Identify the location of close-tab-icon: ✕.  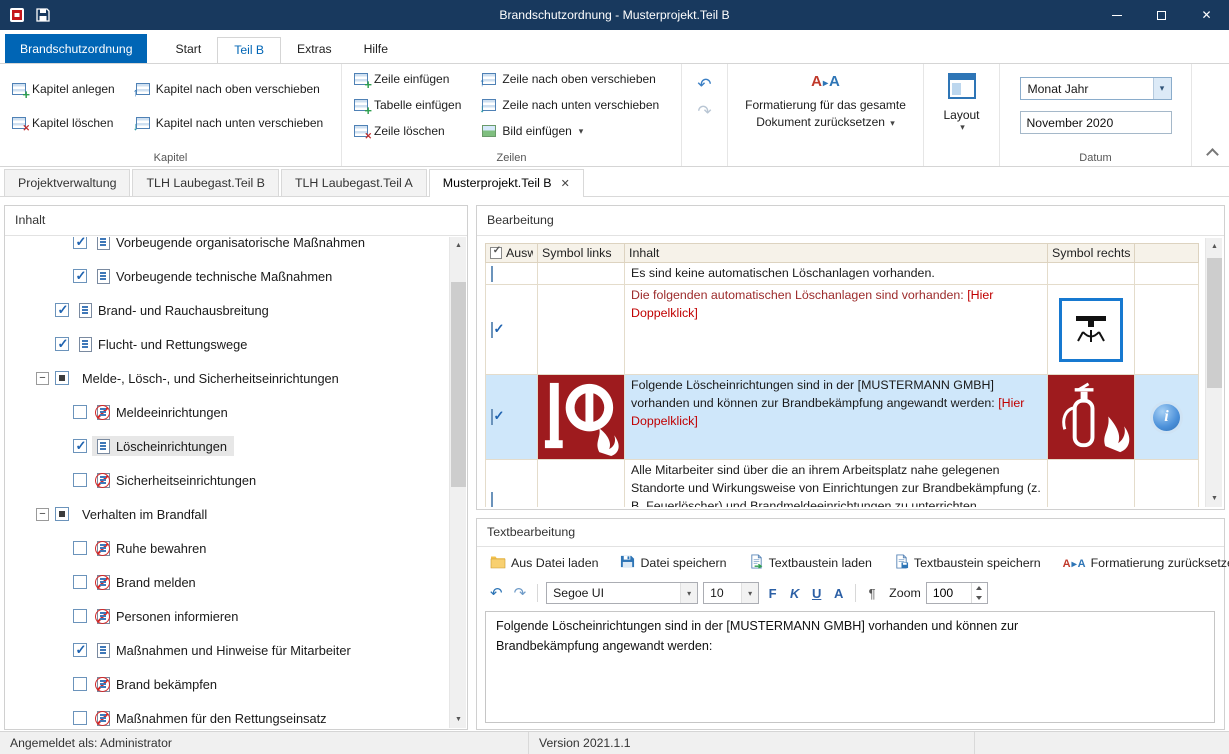
(565, 184).